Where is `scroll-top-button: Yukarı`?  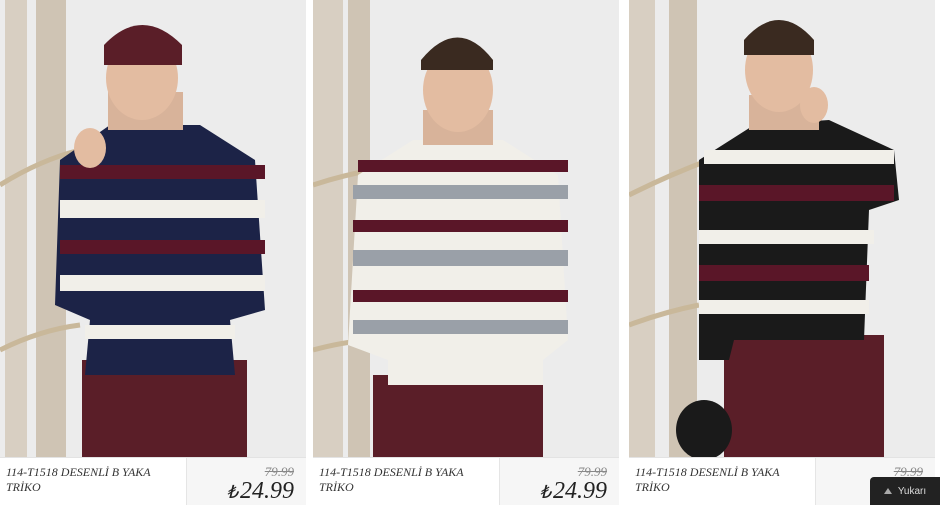
scroll-top-button: Yukarı is located at coordinates (905, 491).